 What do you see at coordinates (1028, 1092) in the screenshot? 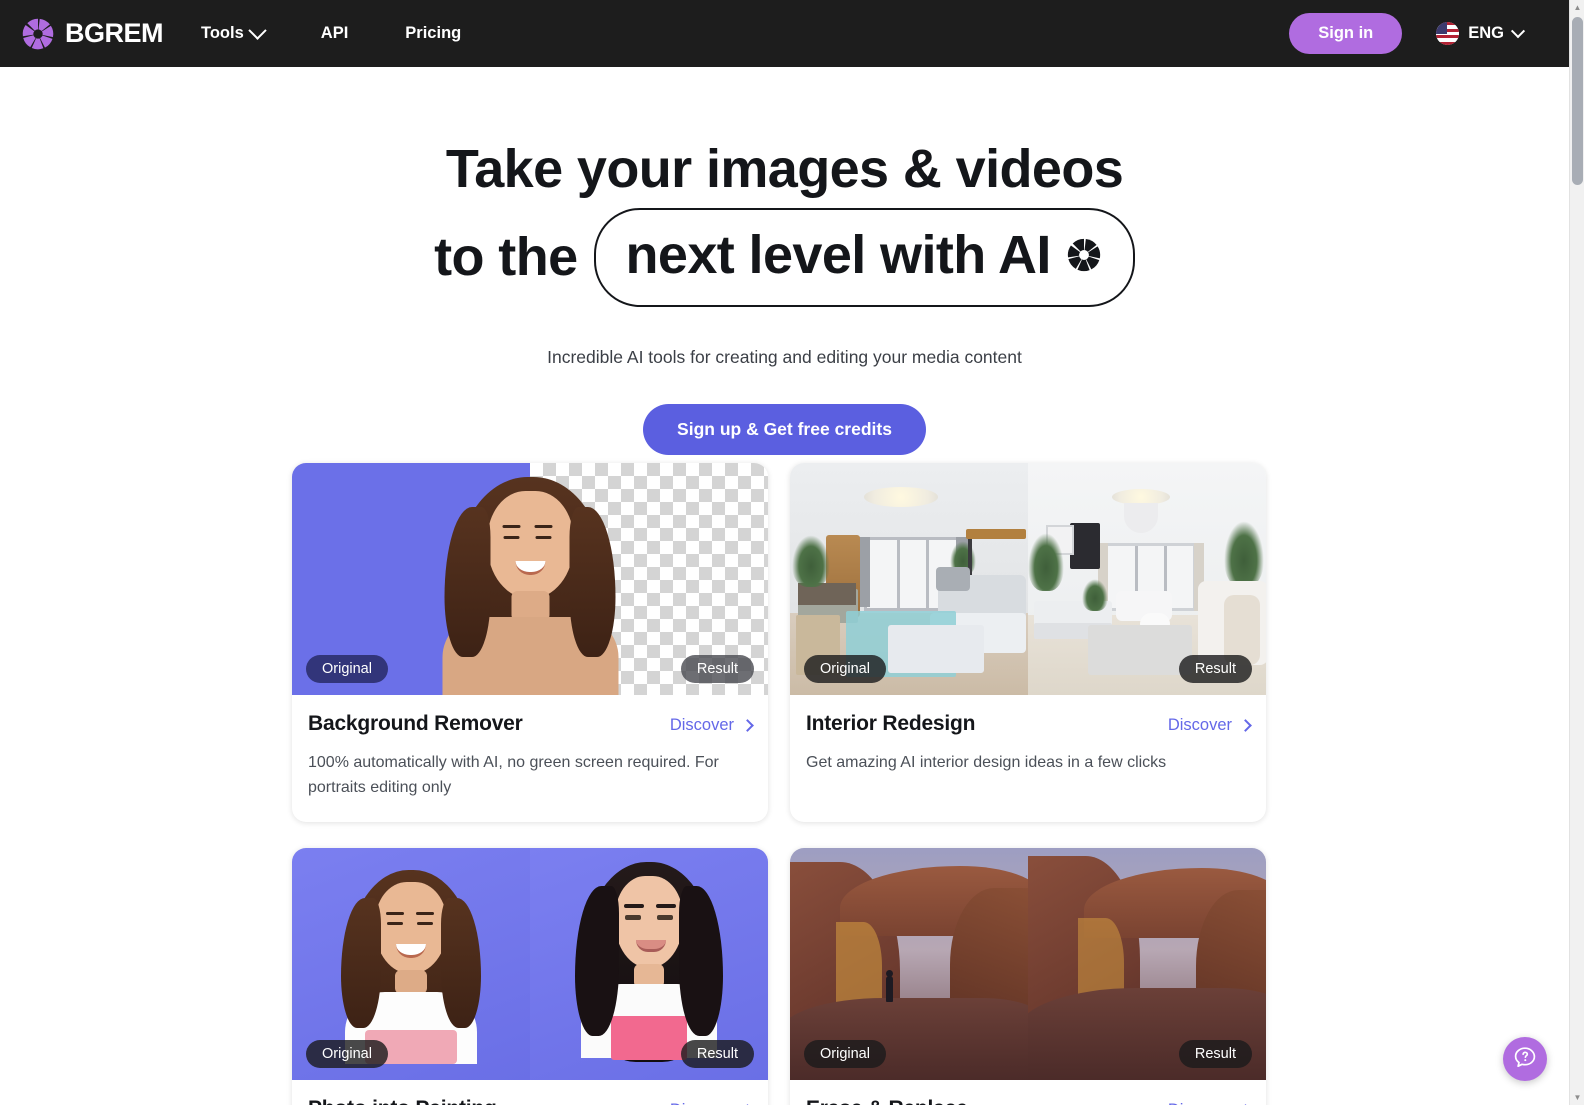
I see `card-body: Erase & Replace Discover` at bounding box center [1028, 1092].